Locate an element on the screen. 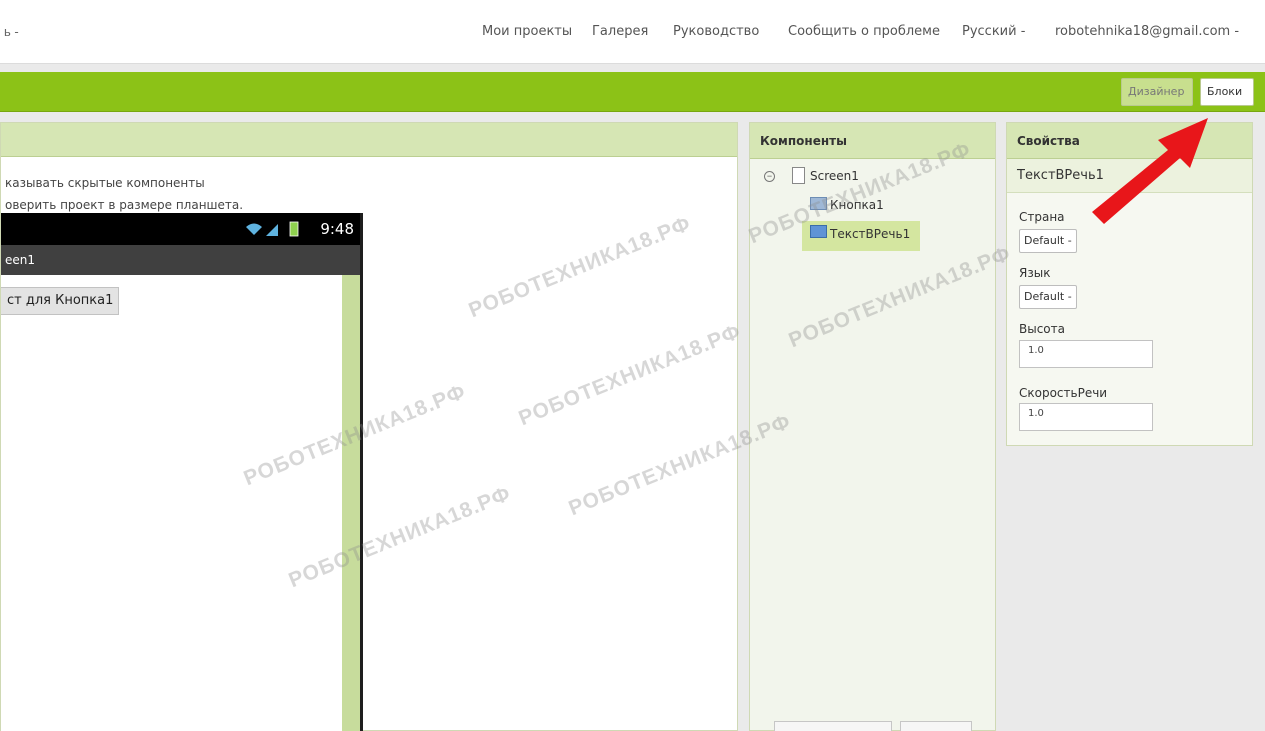 The image size is (1265, 731). language-menu: Русский - is located at coordinates (993, 31).